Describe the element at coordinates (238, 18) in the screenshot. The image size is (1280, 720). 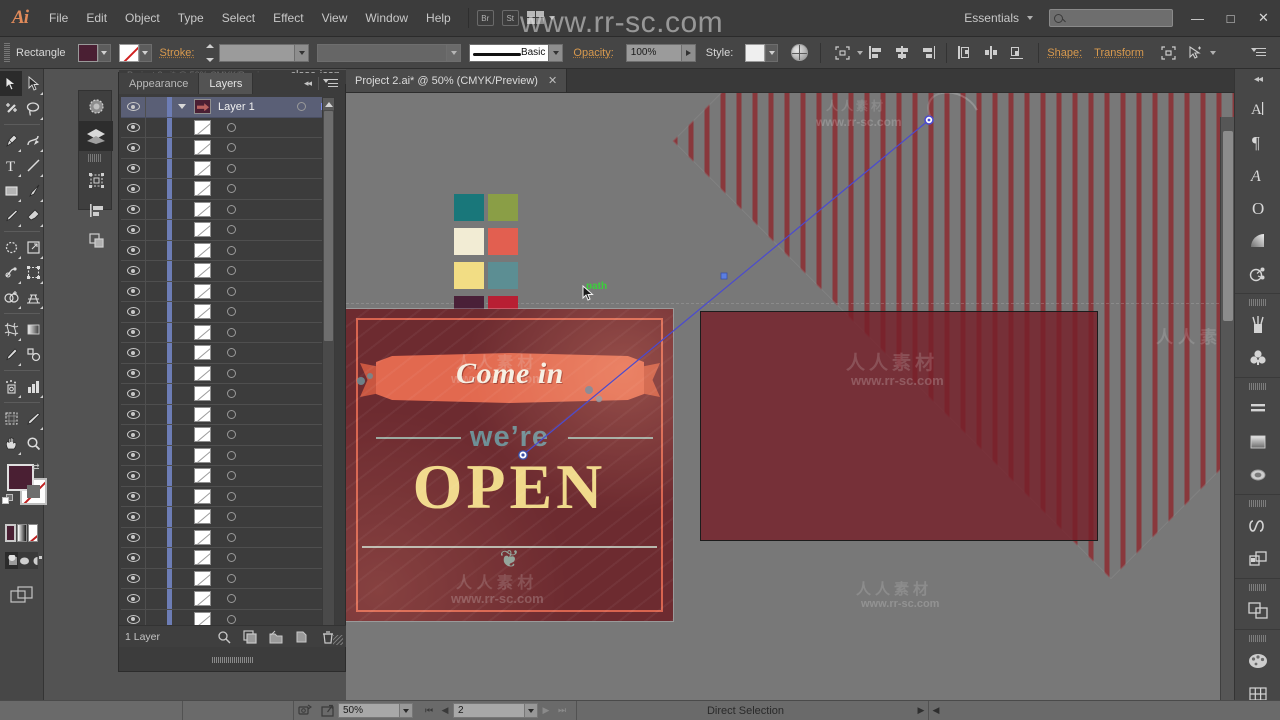
I see `menu-select: Select` at that location.